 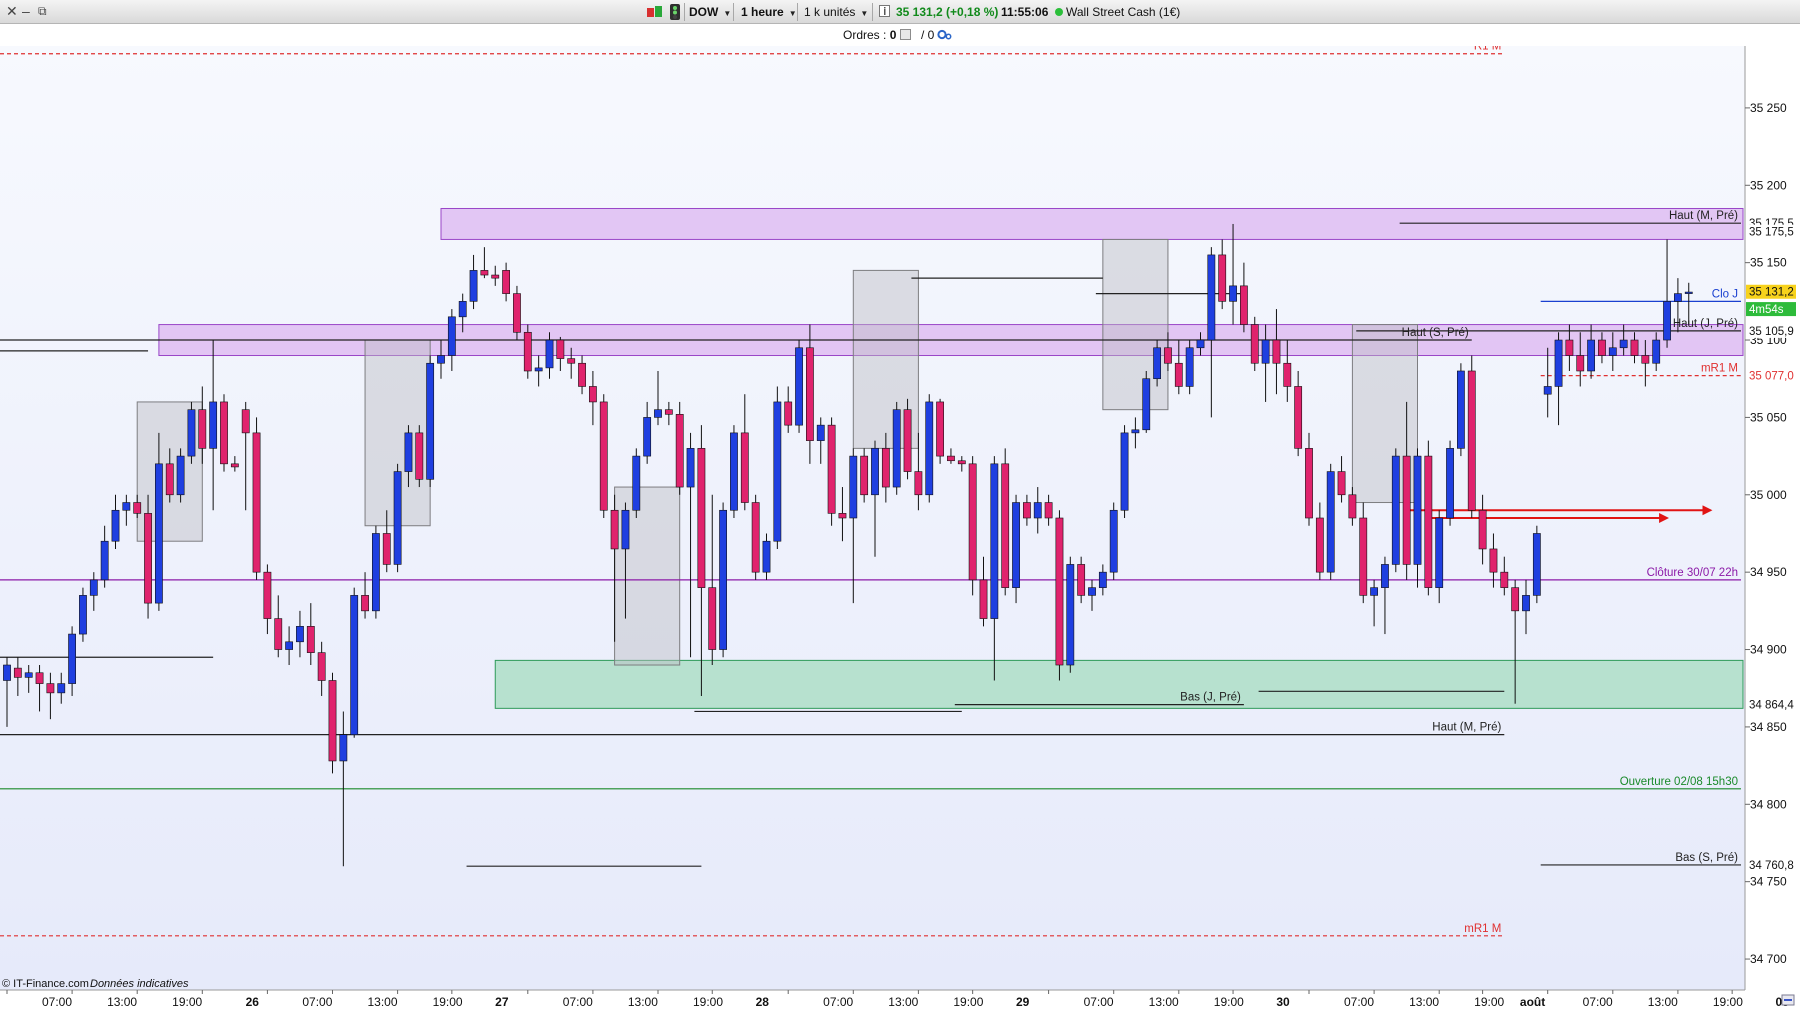 I want to click on red-green-order-icon, so click(x=655, y=12).